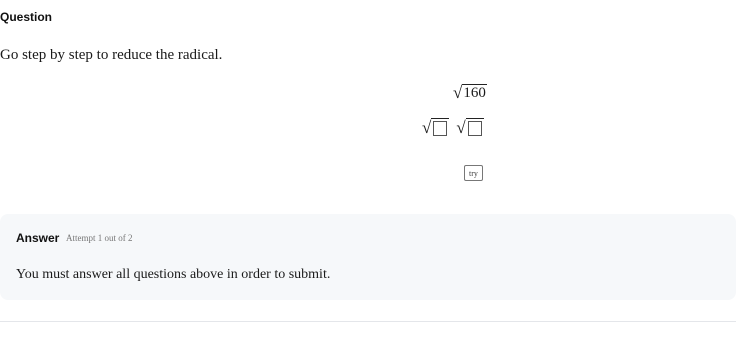 Image resolution: width=736 pixels, height=356 pixels. Describe the element at coordinates (99, 238) in the screenshot. I see `attempt-counter: Attempt 1 out of 2` at that location.